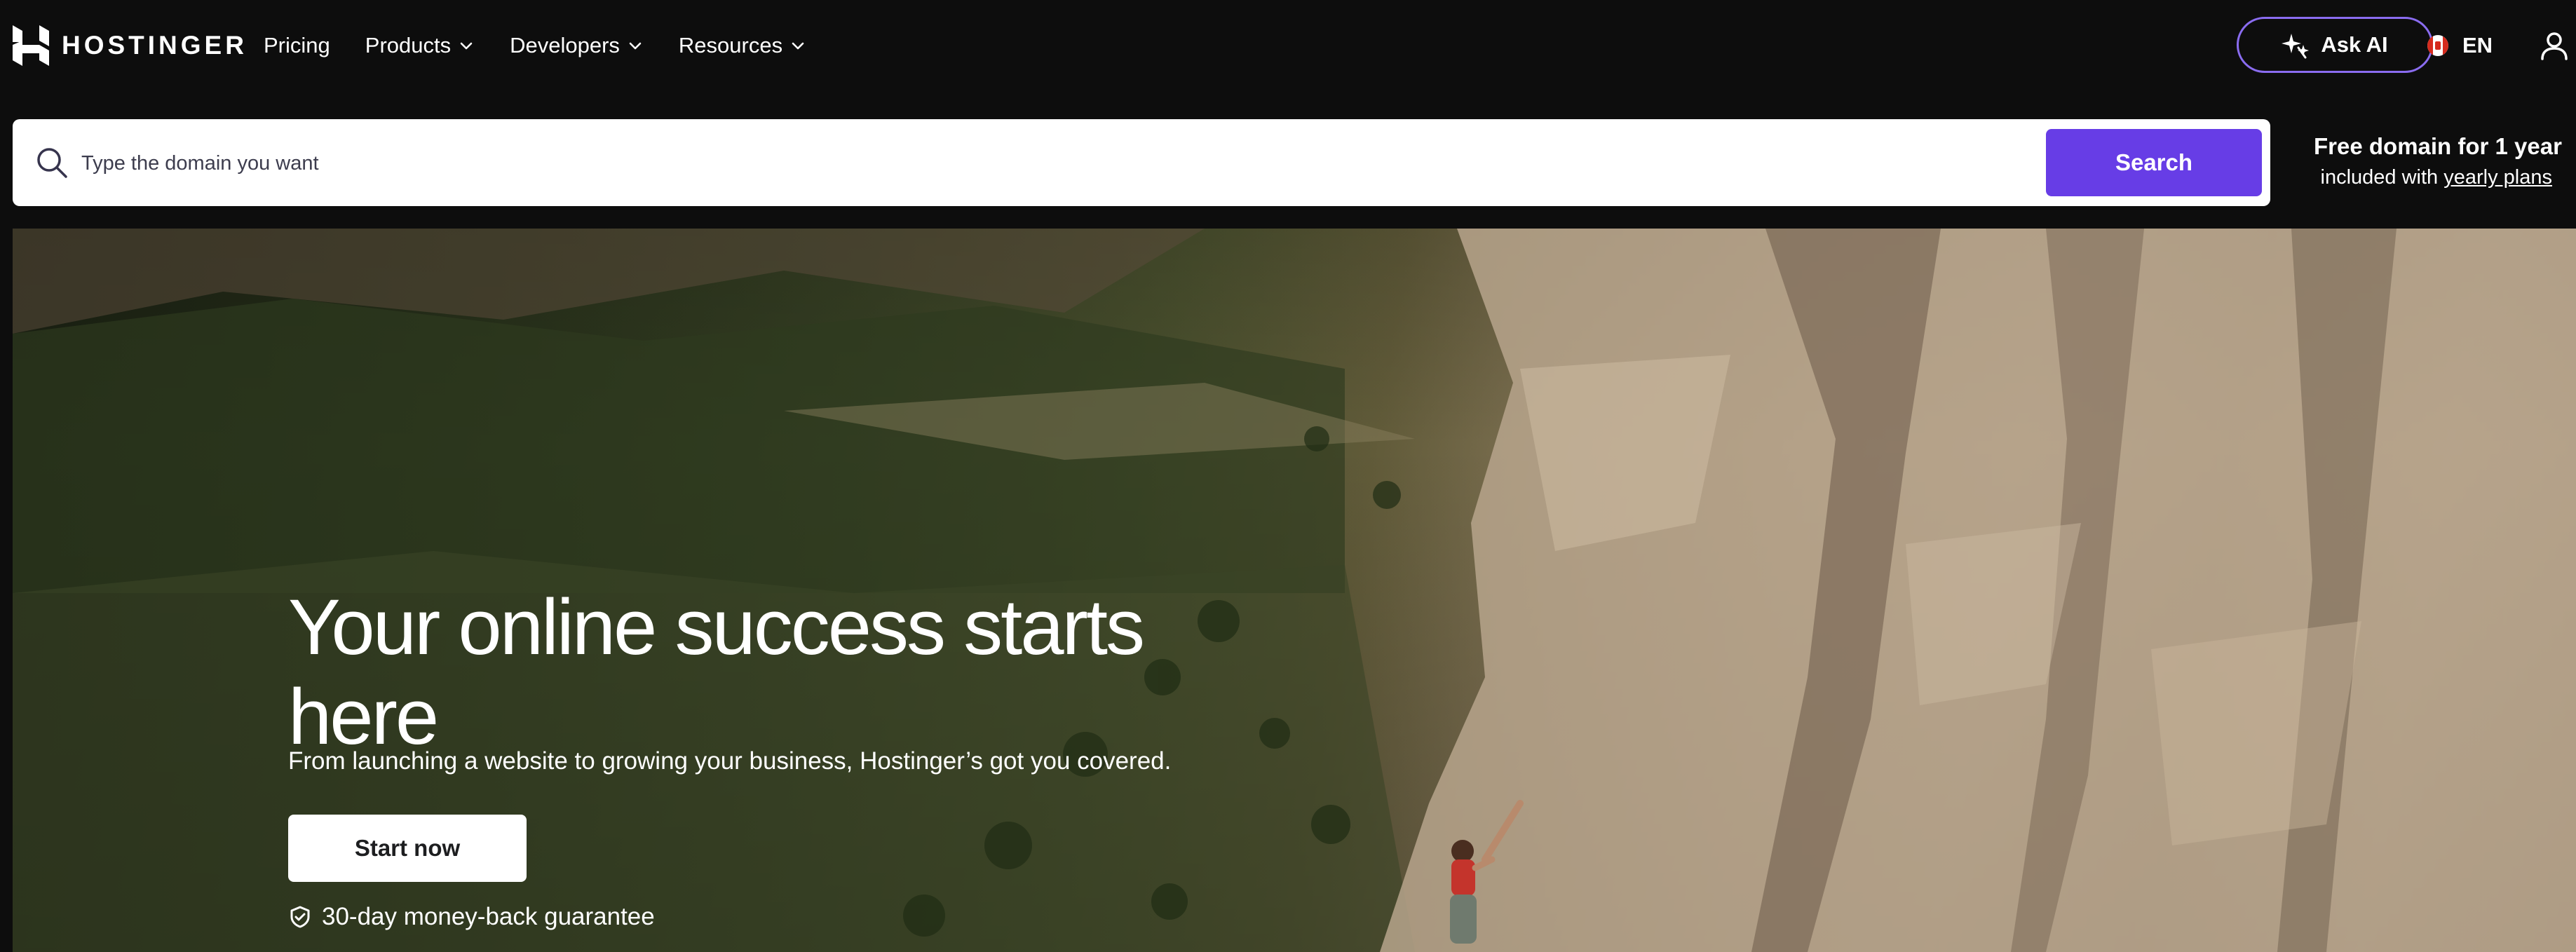 This screenshot has height=952, width=2576. Describe the element at coordinates (31, 45) in the screenshot. I see `hostinger-logo-icon` at that location.